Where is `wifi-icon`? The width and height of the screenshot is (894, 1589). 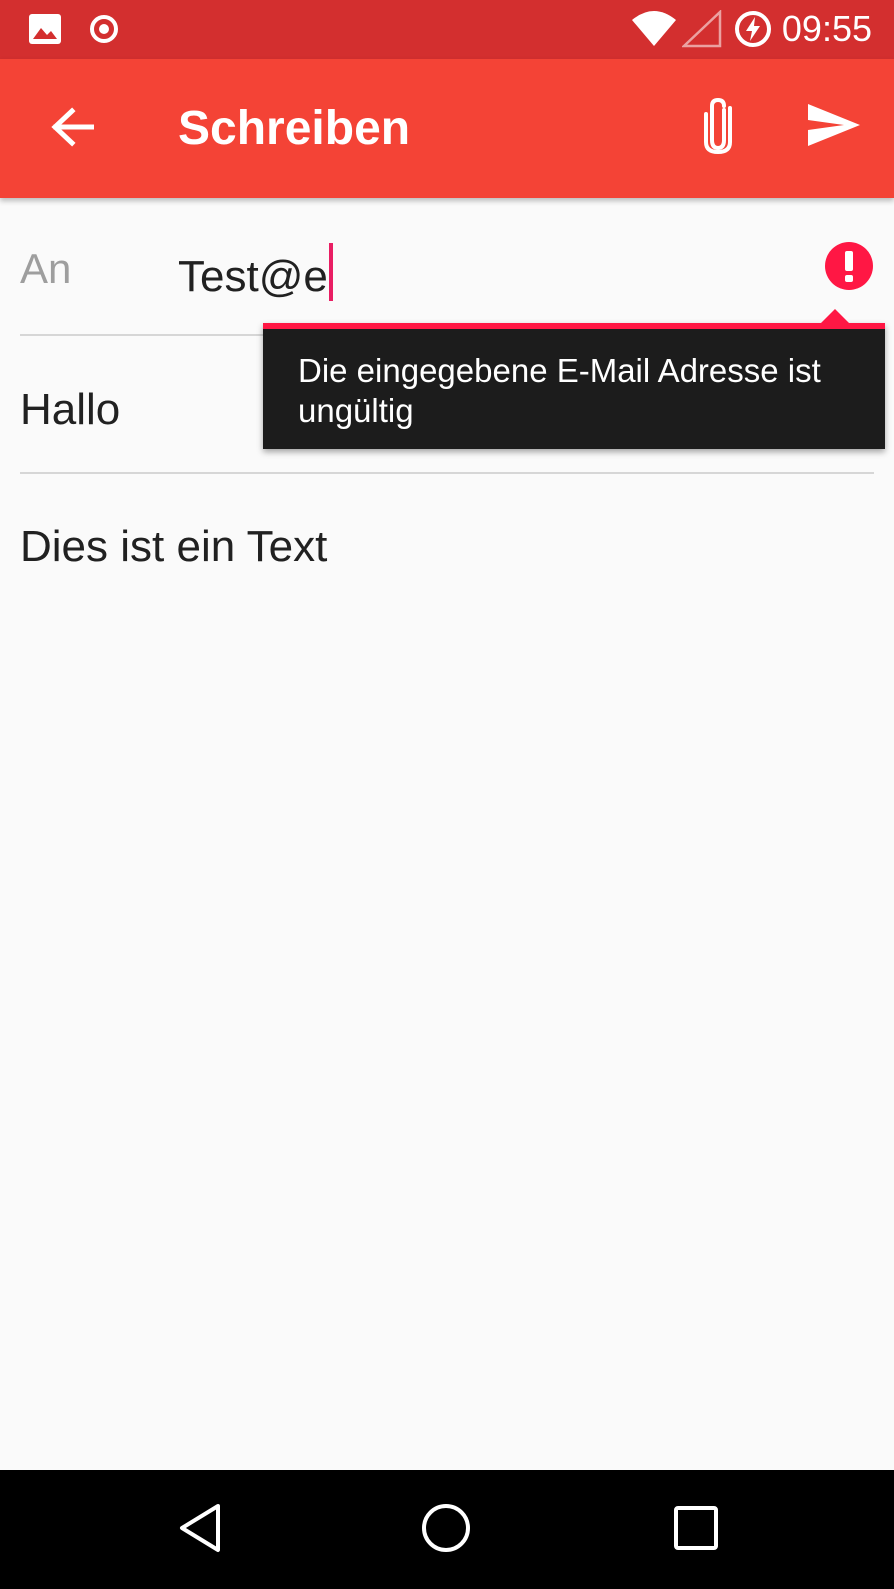
wifi-icon is located at coordinates (654, 31).